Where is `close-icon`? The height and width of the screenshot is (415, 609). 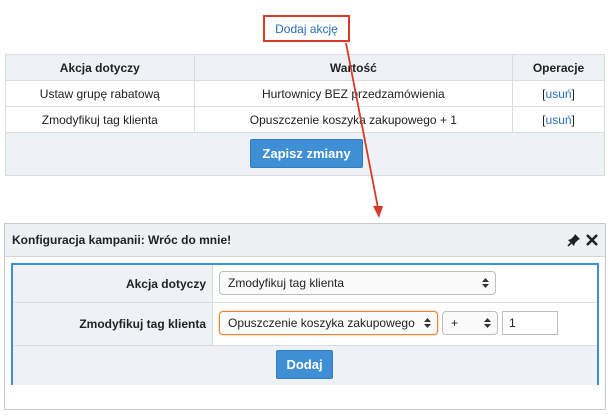 close-icon is located at coordinates (592, 240).